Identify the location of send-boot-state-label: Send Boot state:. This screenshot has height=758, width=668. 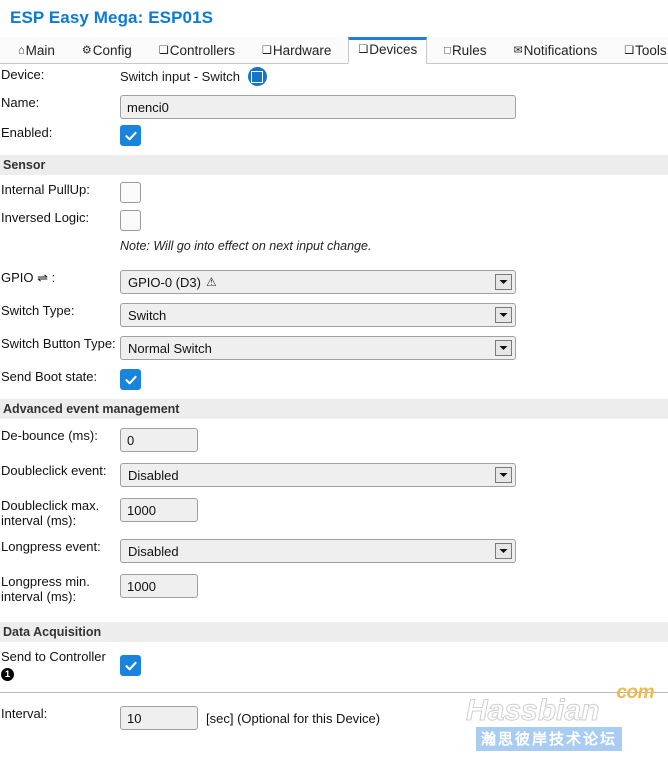
(49, 376).